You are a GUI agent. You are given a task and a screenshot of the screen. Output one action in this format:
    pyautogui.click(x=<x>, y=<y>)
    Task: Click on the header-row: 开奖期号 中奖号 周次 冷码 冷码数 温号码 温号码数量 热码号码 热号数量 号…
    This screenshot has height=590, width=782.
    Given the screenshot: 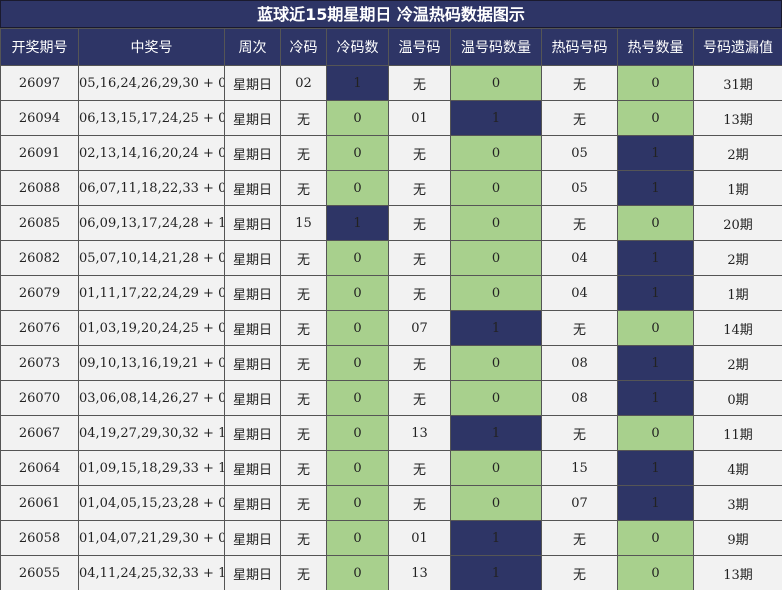 What is the action you would take?
    pyautogui.click(x=391, y=47)
    